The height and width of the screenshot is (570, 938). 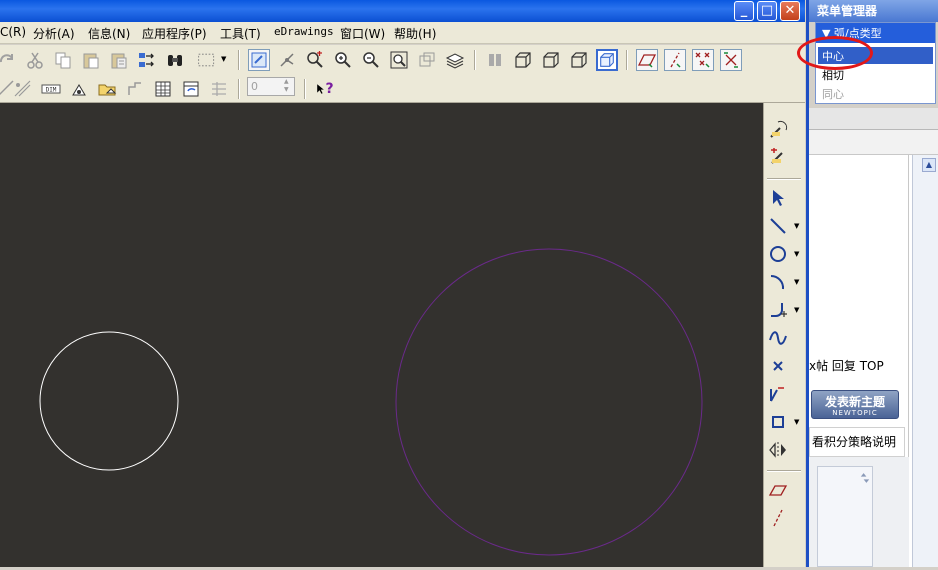 I want to click on close-button: ✕, so click(x=790, y=11).